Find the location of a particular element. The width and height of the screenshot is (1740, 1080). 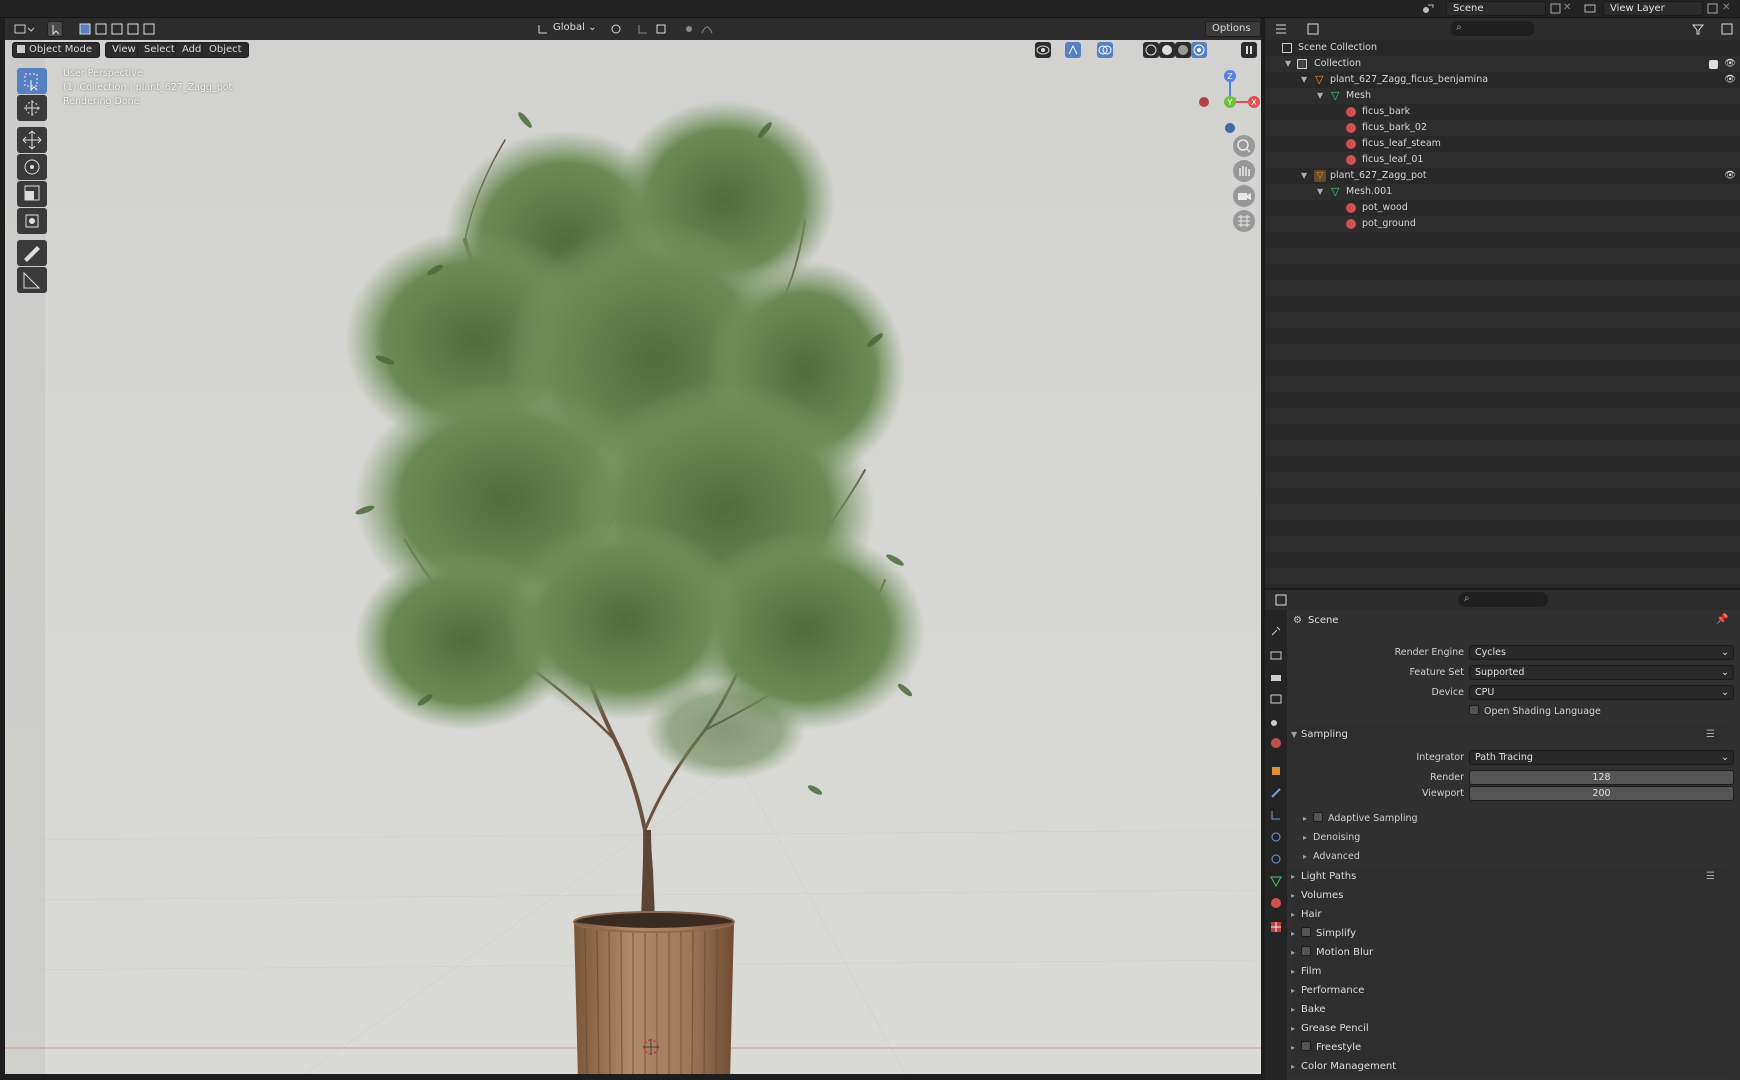

filter-icon is located at coordinates (1698, 29).